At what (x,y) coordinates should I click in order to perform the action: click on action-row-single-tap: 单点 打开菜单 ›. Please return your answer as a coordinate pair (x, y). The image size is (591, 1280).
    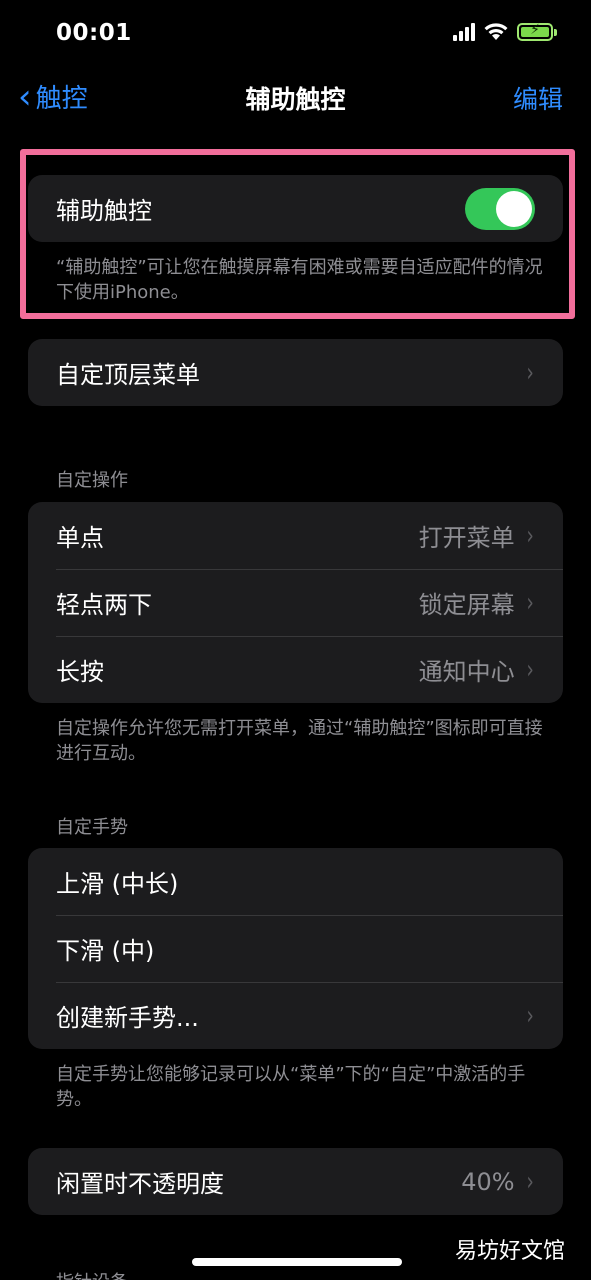
    Looking at the image, I should click on (295, 535).